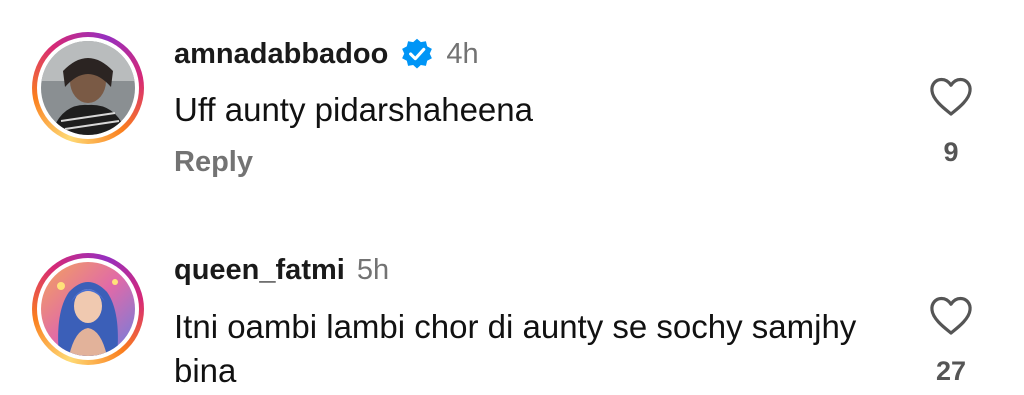 This screenshot has width=1024, height=395. What do you see at coordinates (951, 152) in the screenshot?
I see `like-count: 9` at bounding box center [951, 152].